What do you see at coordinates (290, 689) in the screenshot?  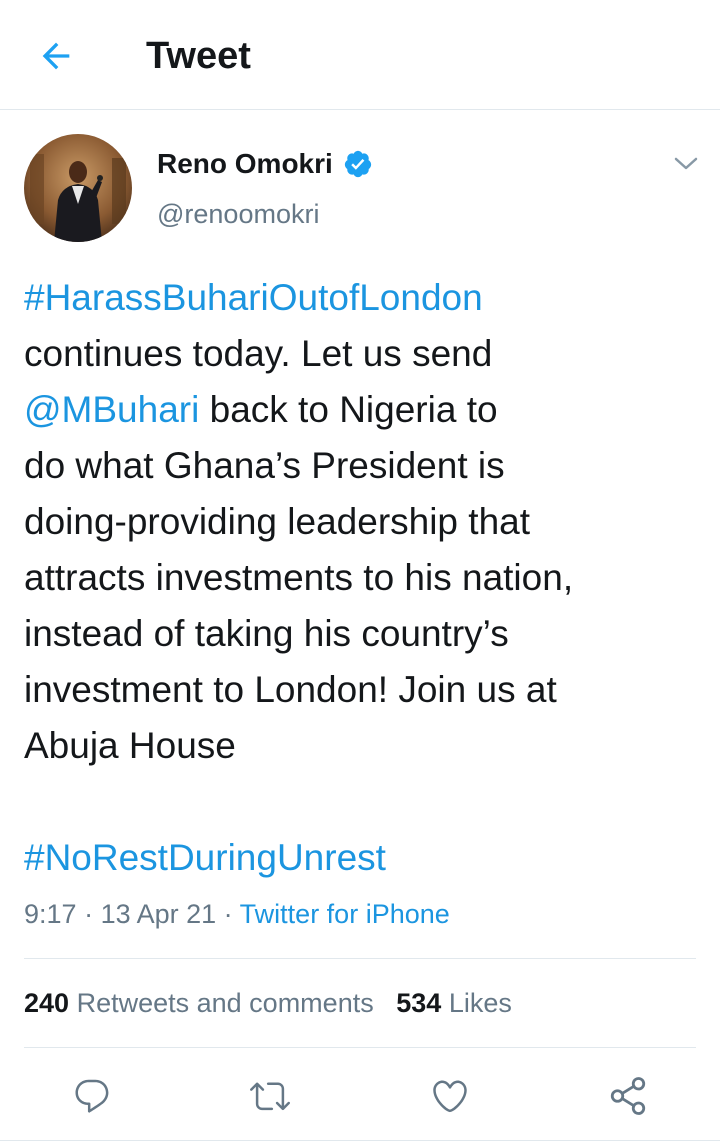 I see `tweet-text-segment: investment to London! Join us at` at bounding box center [290, 689].